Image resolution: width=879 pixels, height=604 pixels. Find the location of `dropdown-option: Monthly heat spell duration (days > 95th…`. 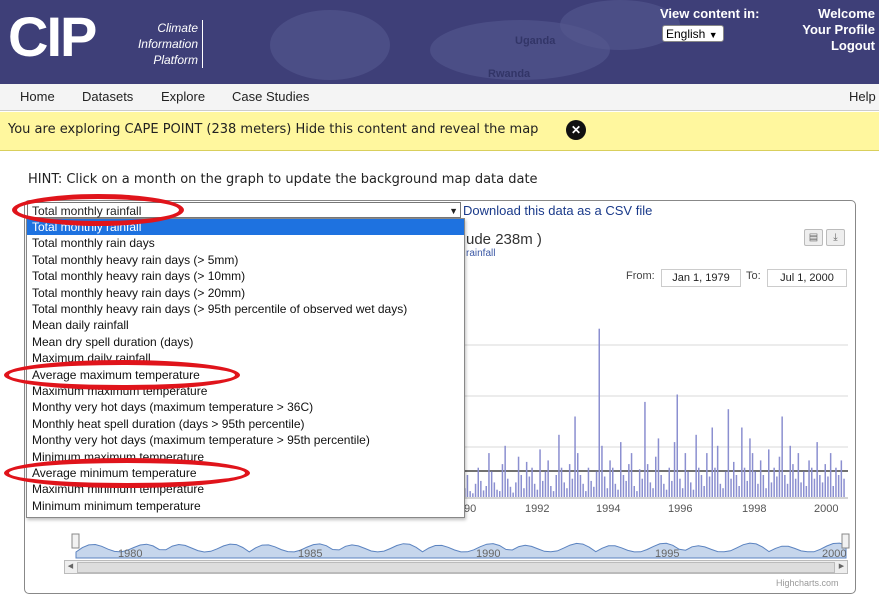

dropdown-option: Monthly heat spell duration (days > 95th… is located at coordinates (245, 424).